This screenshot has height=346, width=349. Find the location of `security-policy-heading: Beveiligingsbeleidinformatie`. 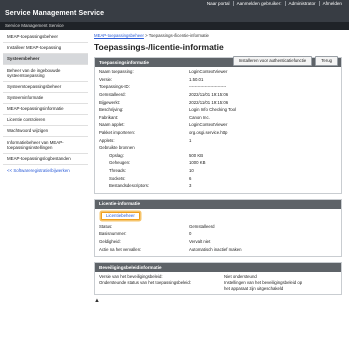

security-policy-heading: Beveiligingsbeleidinformatie is located at coordinates (218, 267).